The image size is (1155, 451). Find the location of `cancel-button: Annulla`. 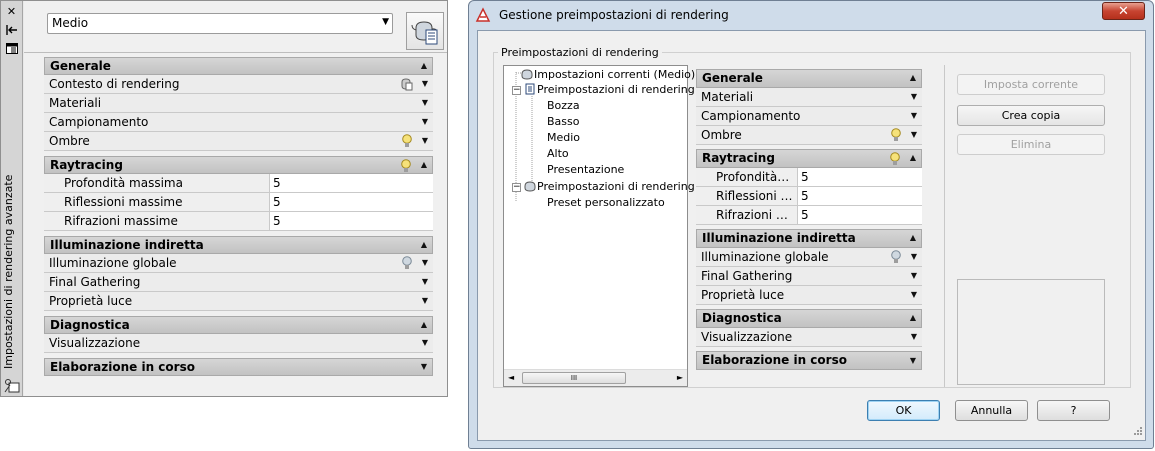

cancel-button: Annulla is located at coordinates (991, 410).